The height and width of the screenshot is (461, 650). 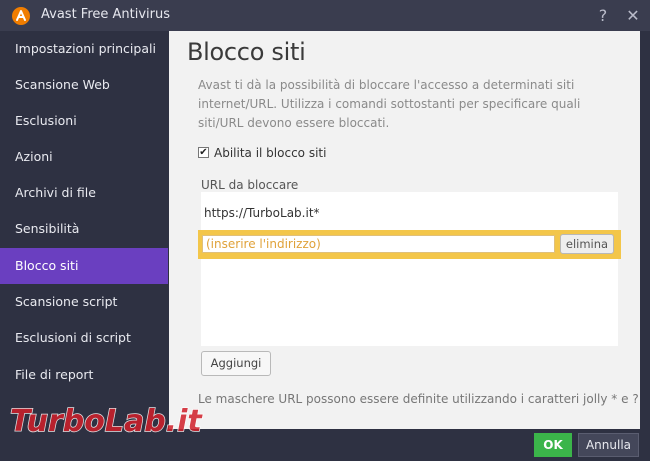 I want to click on sidebar-item-sensibilita: Sensibilità, so click(x=84, y=229).